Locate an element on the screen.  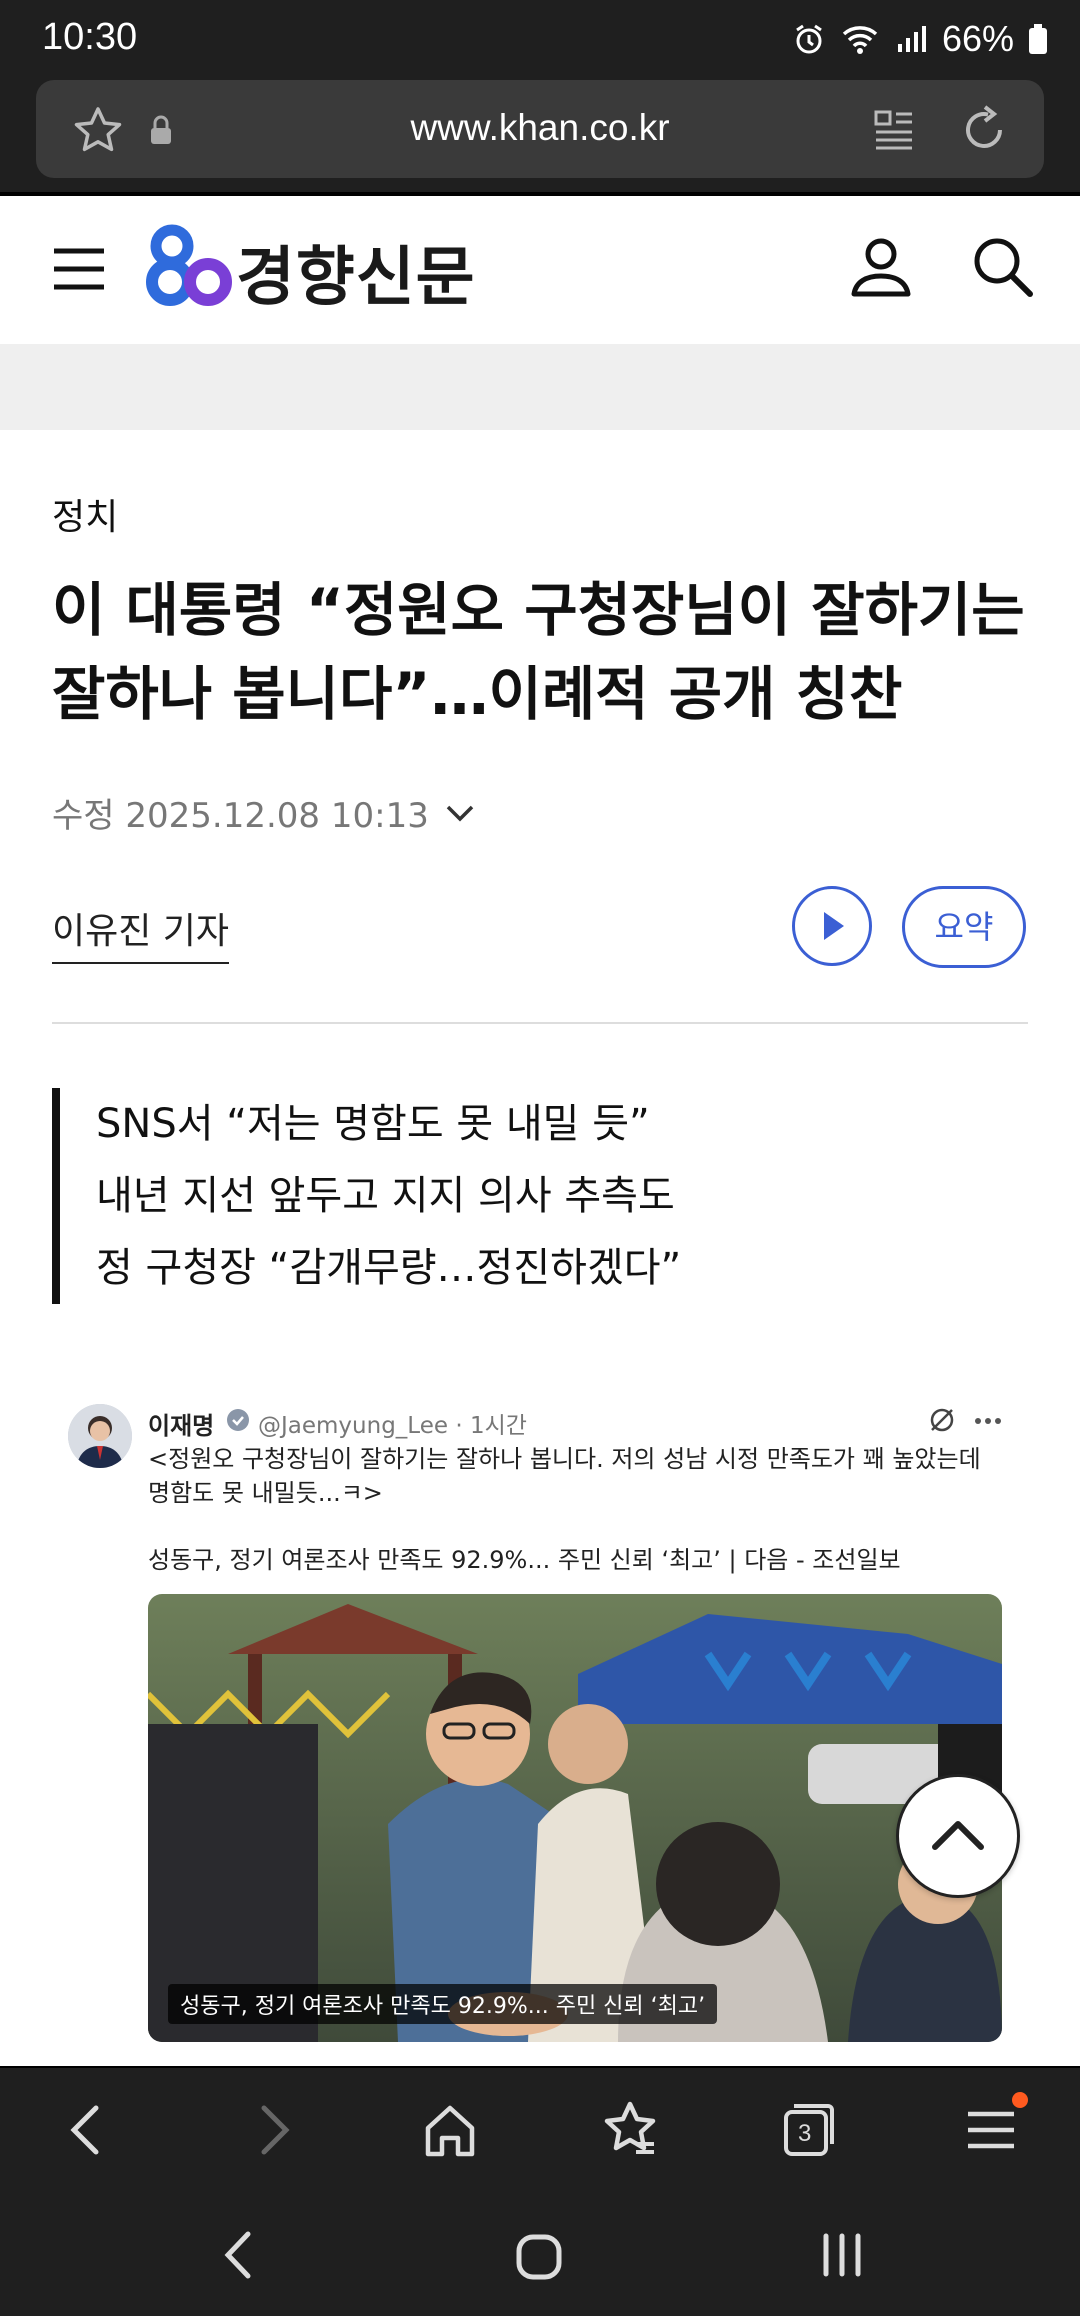
author-byline: 이유진 기자 is located at coordinates (141, 933).